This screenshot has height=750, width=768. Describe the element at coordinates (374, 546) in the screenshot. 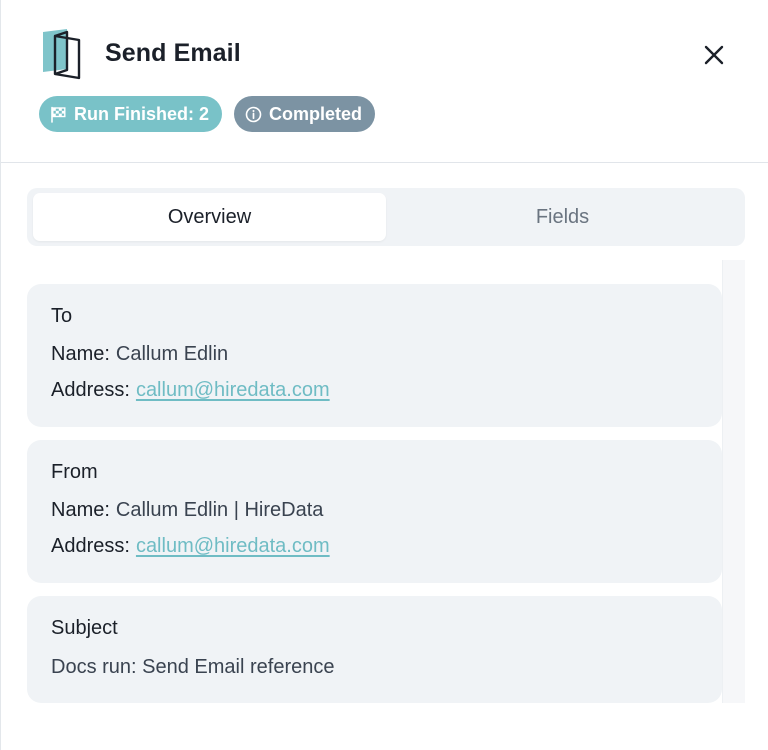

I see `from-address-row: Address: callum@hiredata.com` at that location.